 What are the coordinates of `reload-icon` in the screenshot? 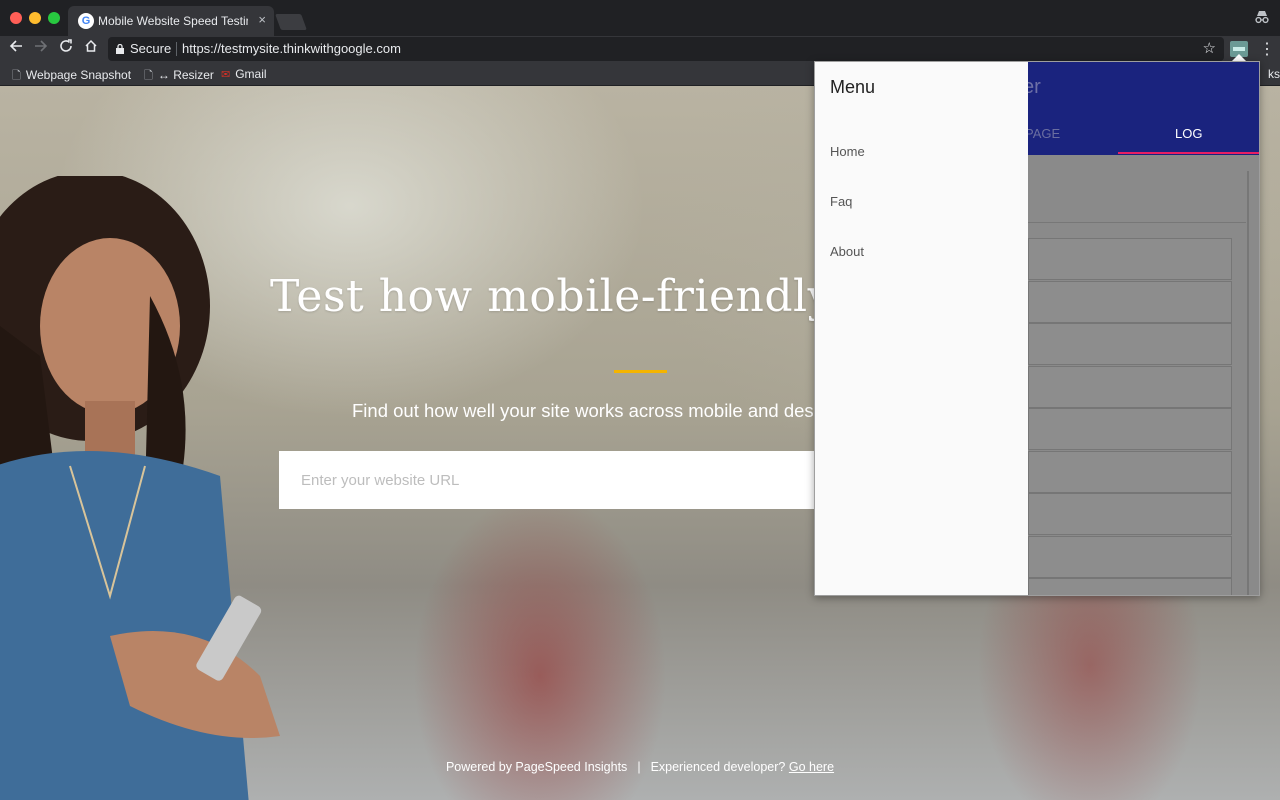 It's located at (66, 49).